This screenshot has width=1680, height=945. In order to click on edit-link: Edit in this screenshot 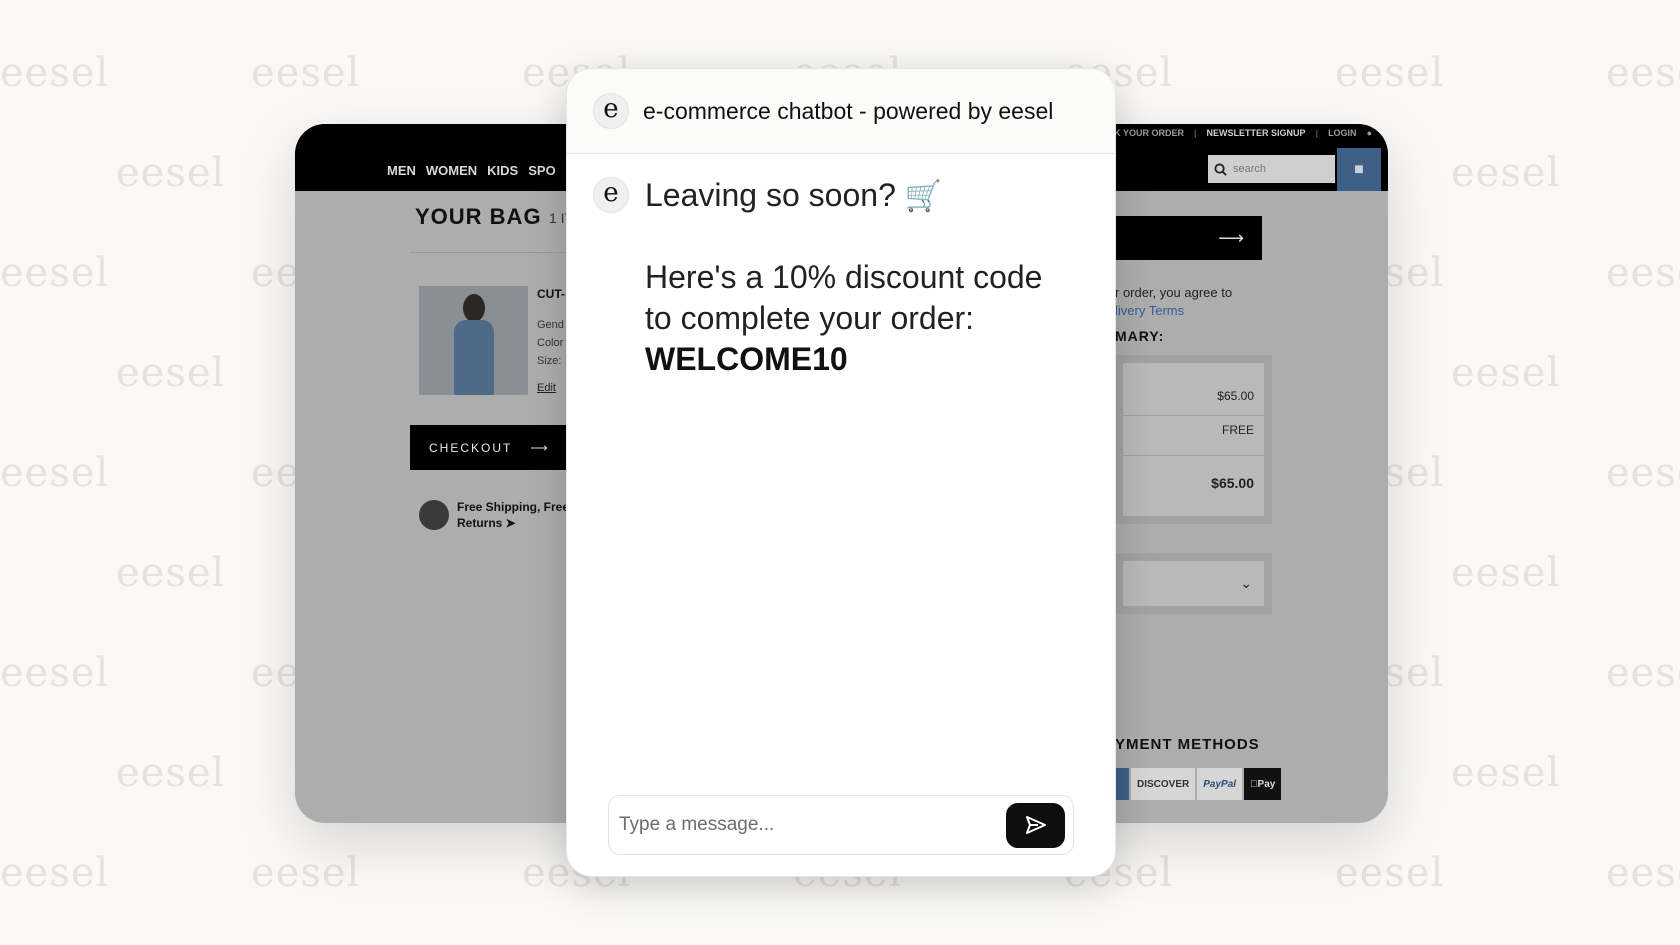, I will do `click(546, 388)`.